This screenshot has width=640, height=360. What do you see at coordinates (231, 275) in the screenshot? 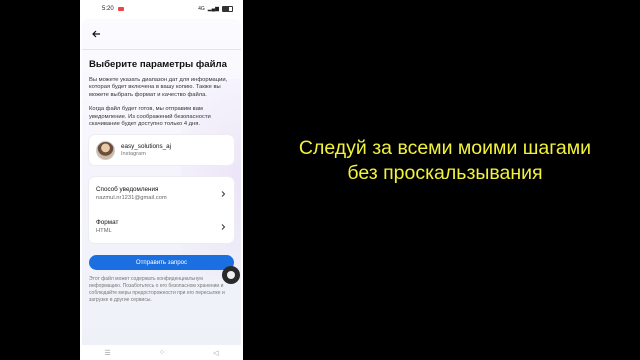
I see `floating-assistive-button` at bounding box center [231, 275].